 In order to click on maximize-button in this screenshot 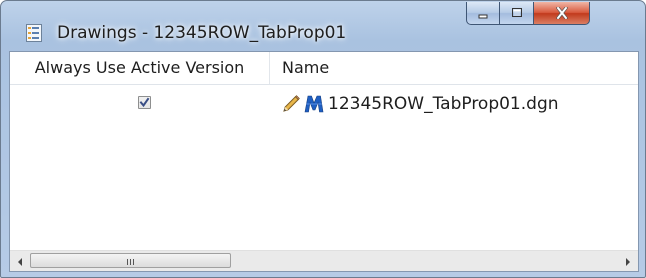, I will do `click(517, 13)`.